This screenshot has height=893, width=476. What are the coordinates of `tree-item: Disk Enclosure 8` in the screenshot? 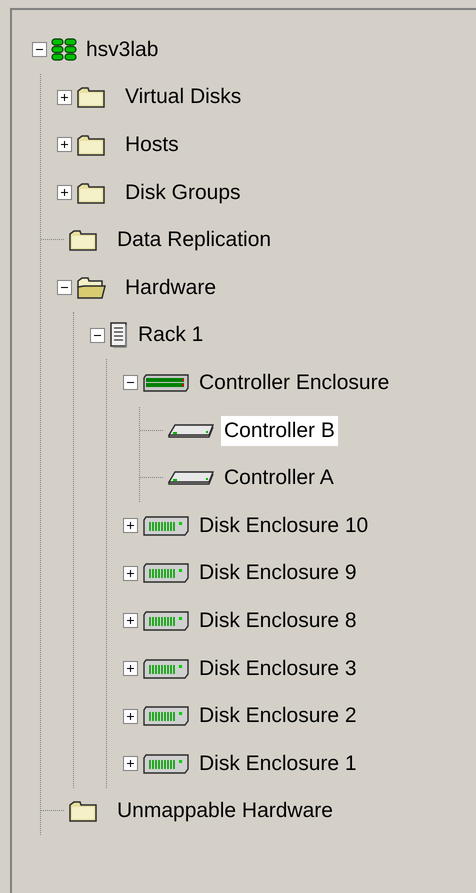 It's located at (278, 621).